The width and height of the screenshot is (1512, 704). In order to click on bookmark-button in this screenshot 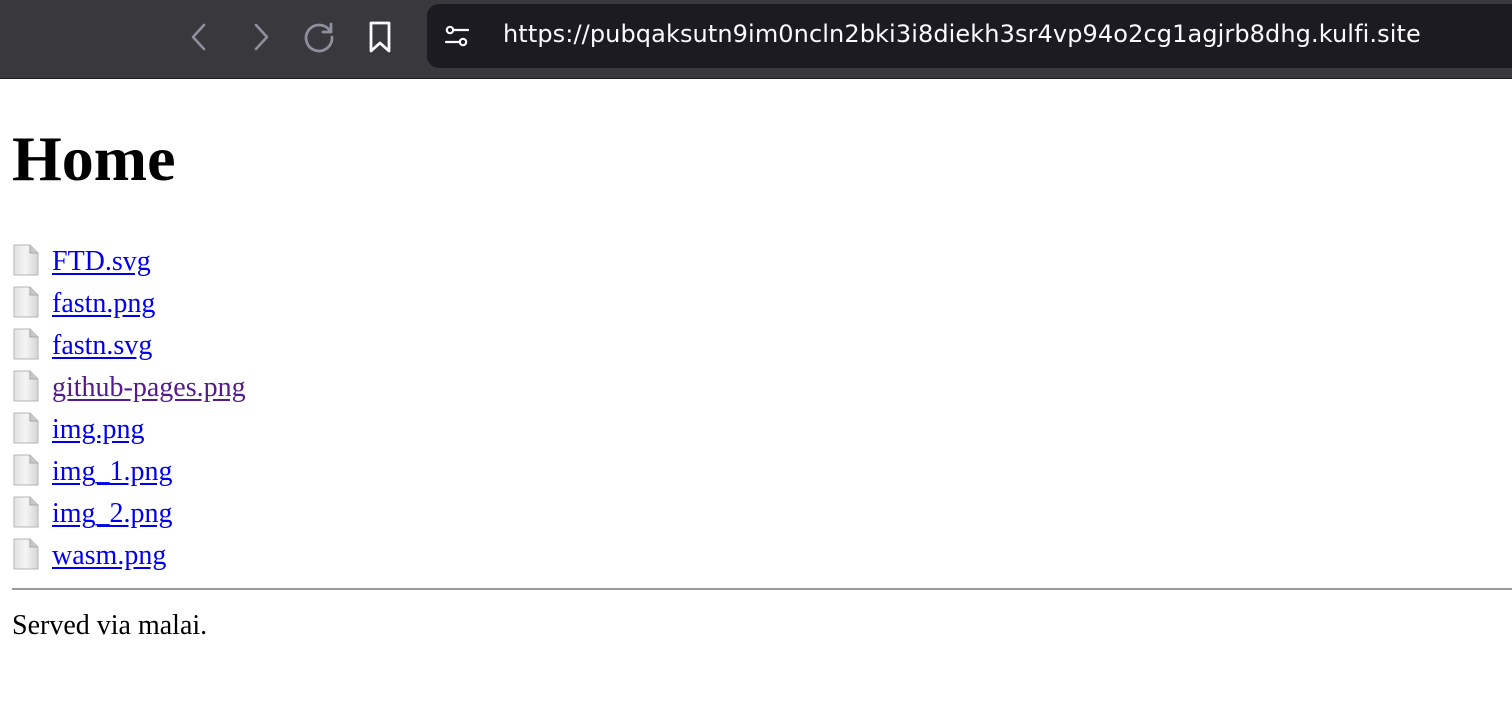, I will do `click(380, 37)`.